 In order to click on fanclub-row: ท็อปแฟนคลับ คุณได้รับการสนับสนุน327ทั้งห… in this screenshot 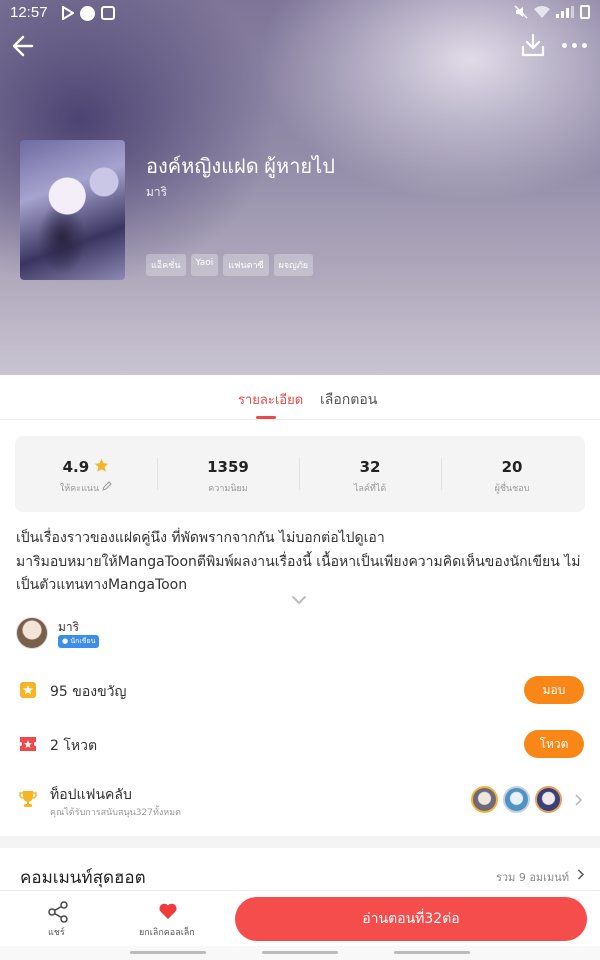, I will do `click(300, 800)`.